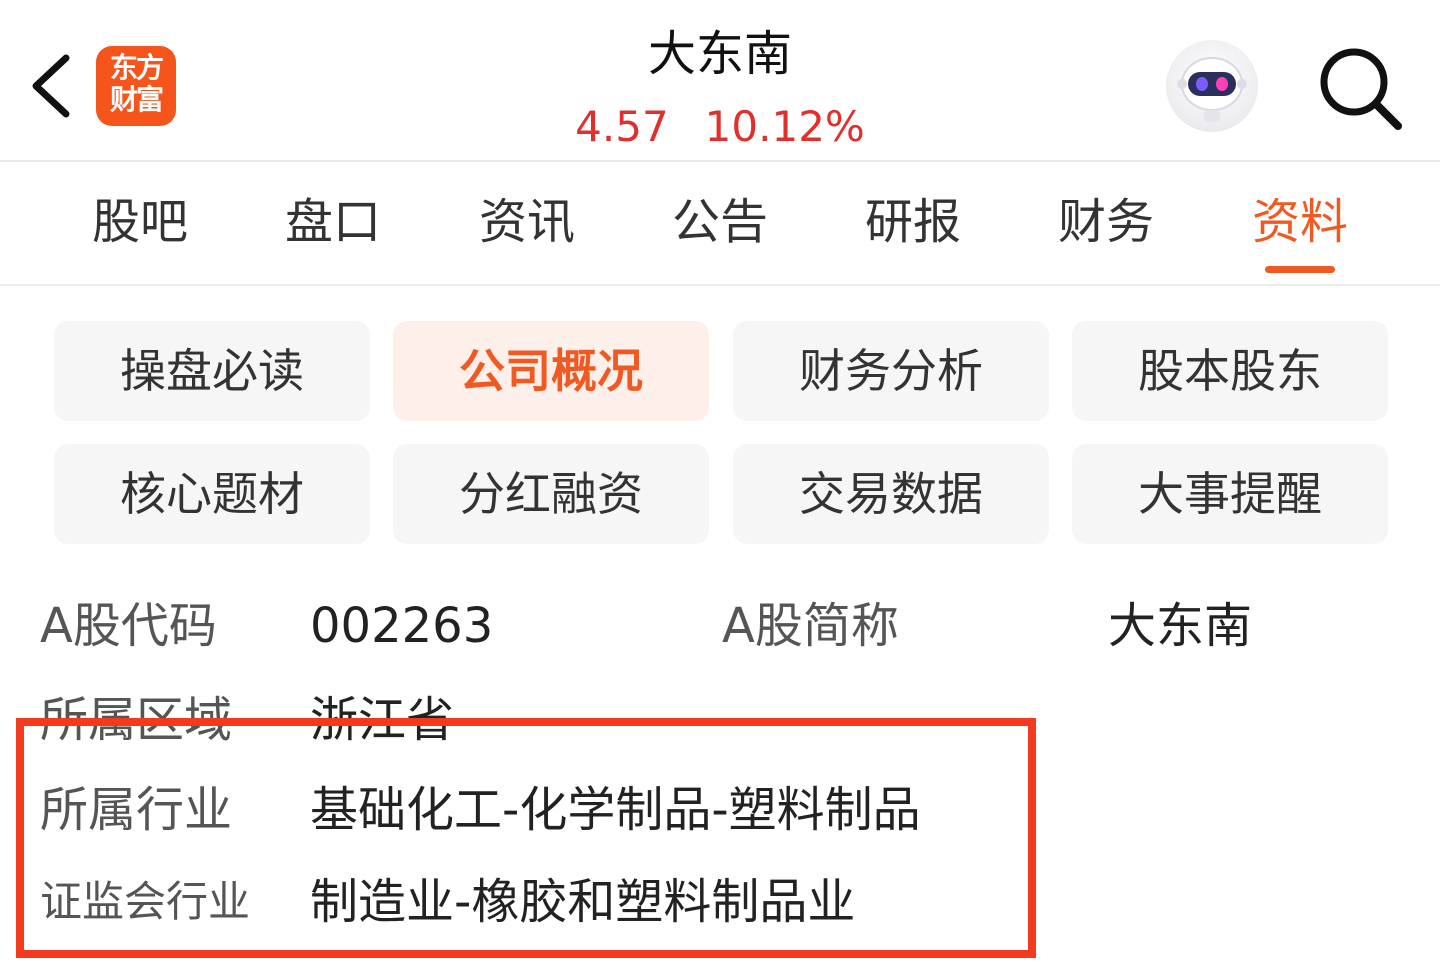 This screenshot has width=1440, height=964. Describe the element at coordinates (128, 626) in the screenshot. I see `a-share-code-label: A股代码` at that location.